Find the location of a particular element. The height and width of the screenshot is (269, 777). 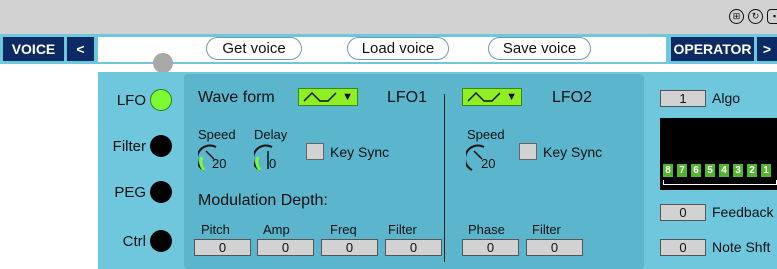

side-item-filter: Filter is located at coordinates (138, 146).